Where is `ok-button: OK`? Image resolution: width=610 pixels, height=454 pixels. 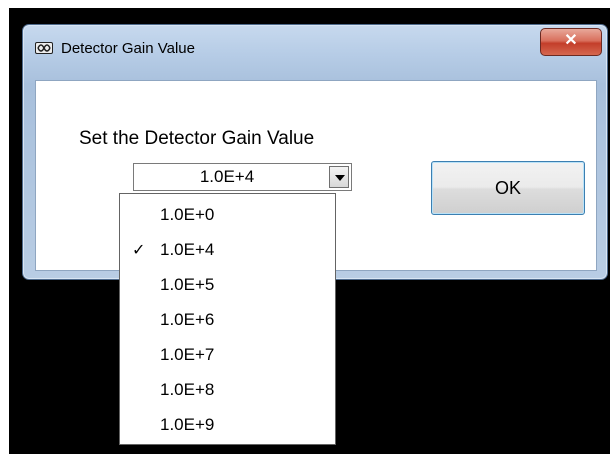 ok-button: OK is located at coordinates (508, 188).